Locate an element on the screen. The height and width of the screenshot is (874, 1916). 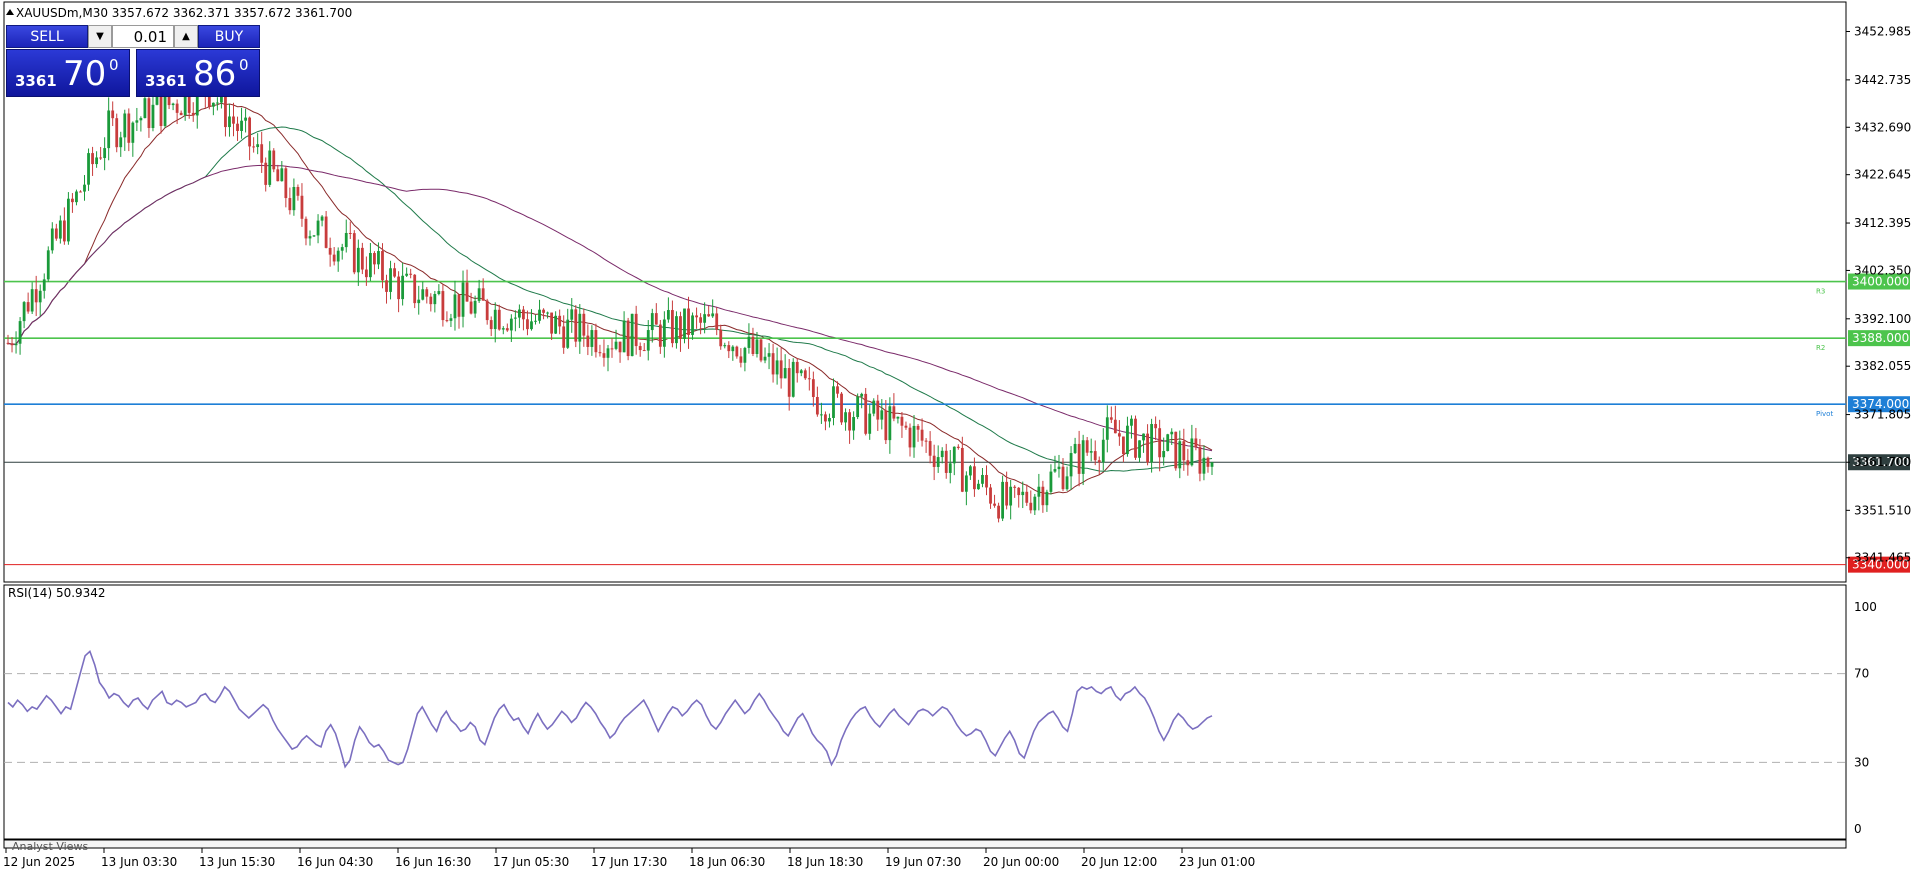
sell-button: SELL is located at coordinates (47, 36).